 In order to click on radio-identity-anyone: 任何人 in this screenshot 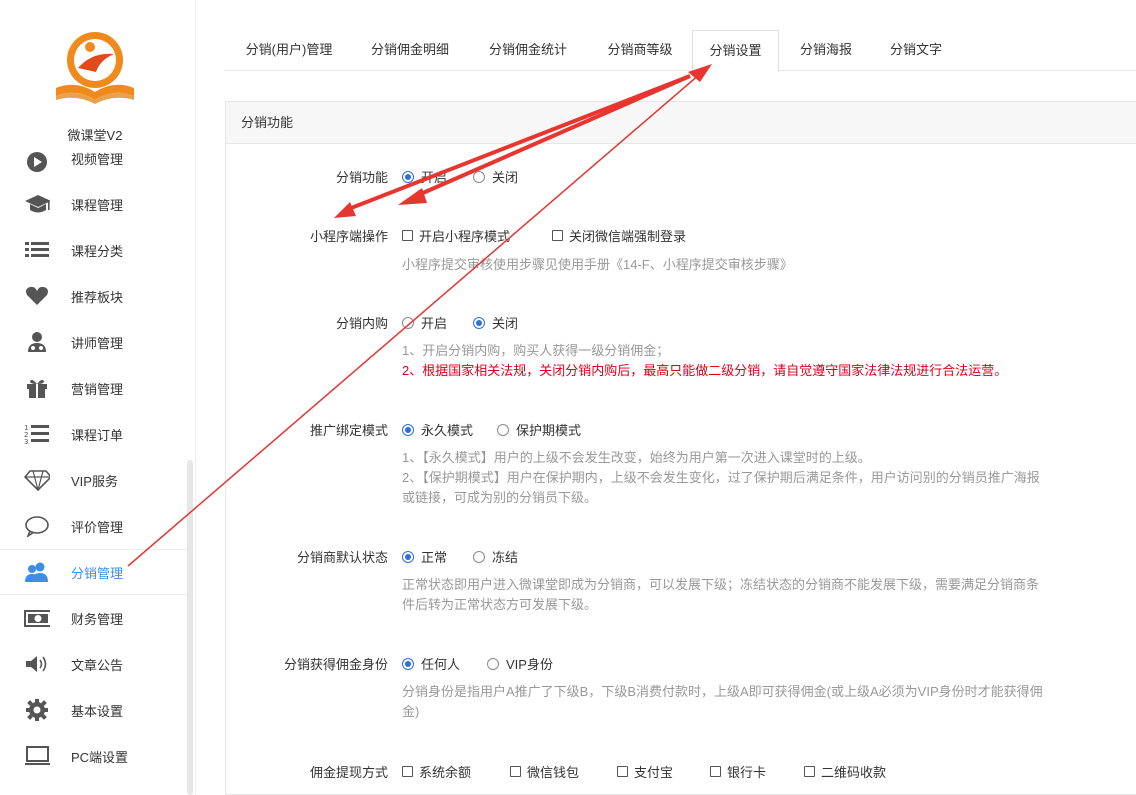, I will do `click(431, 663)`.